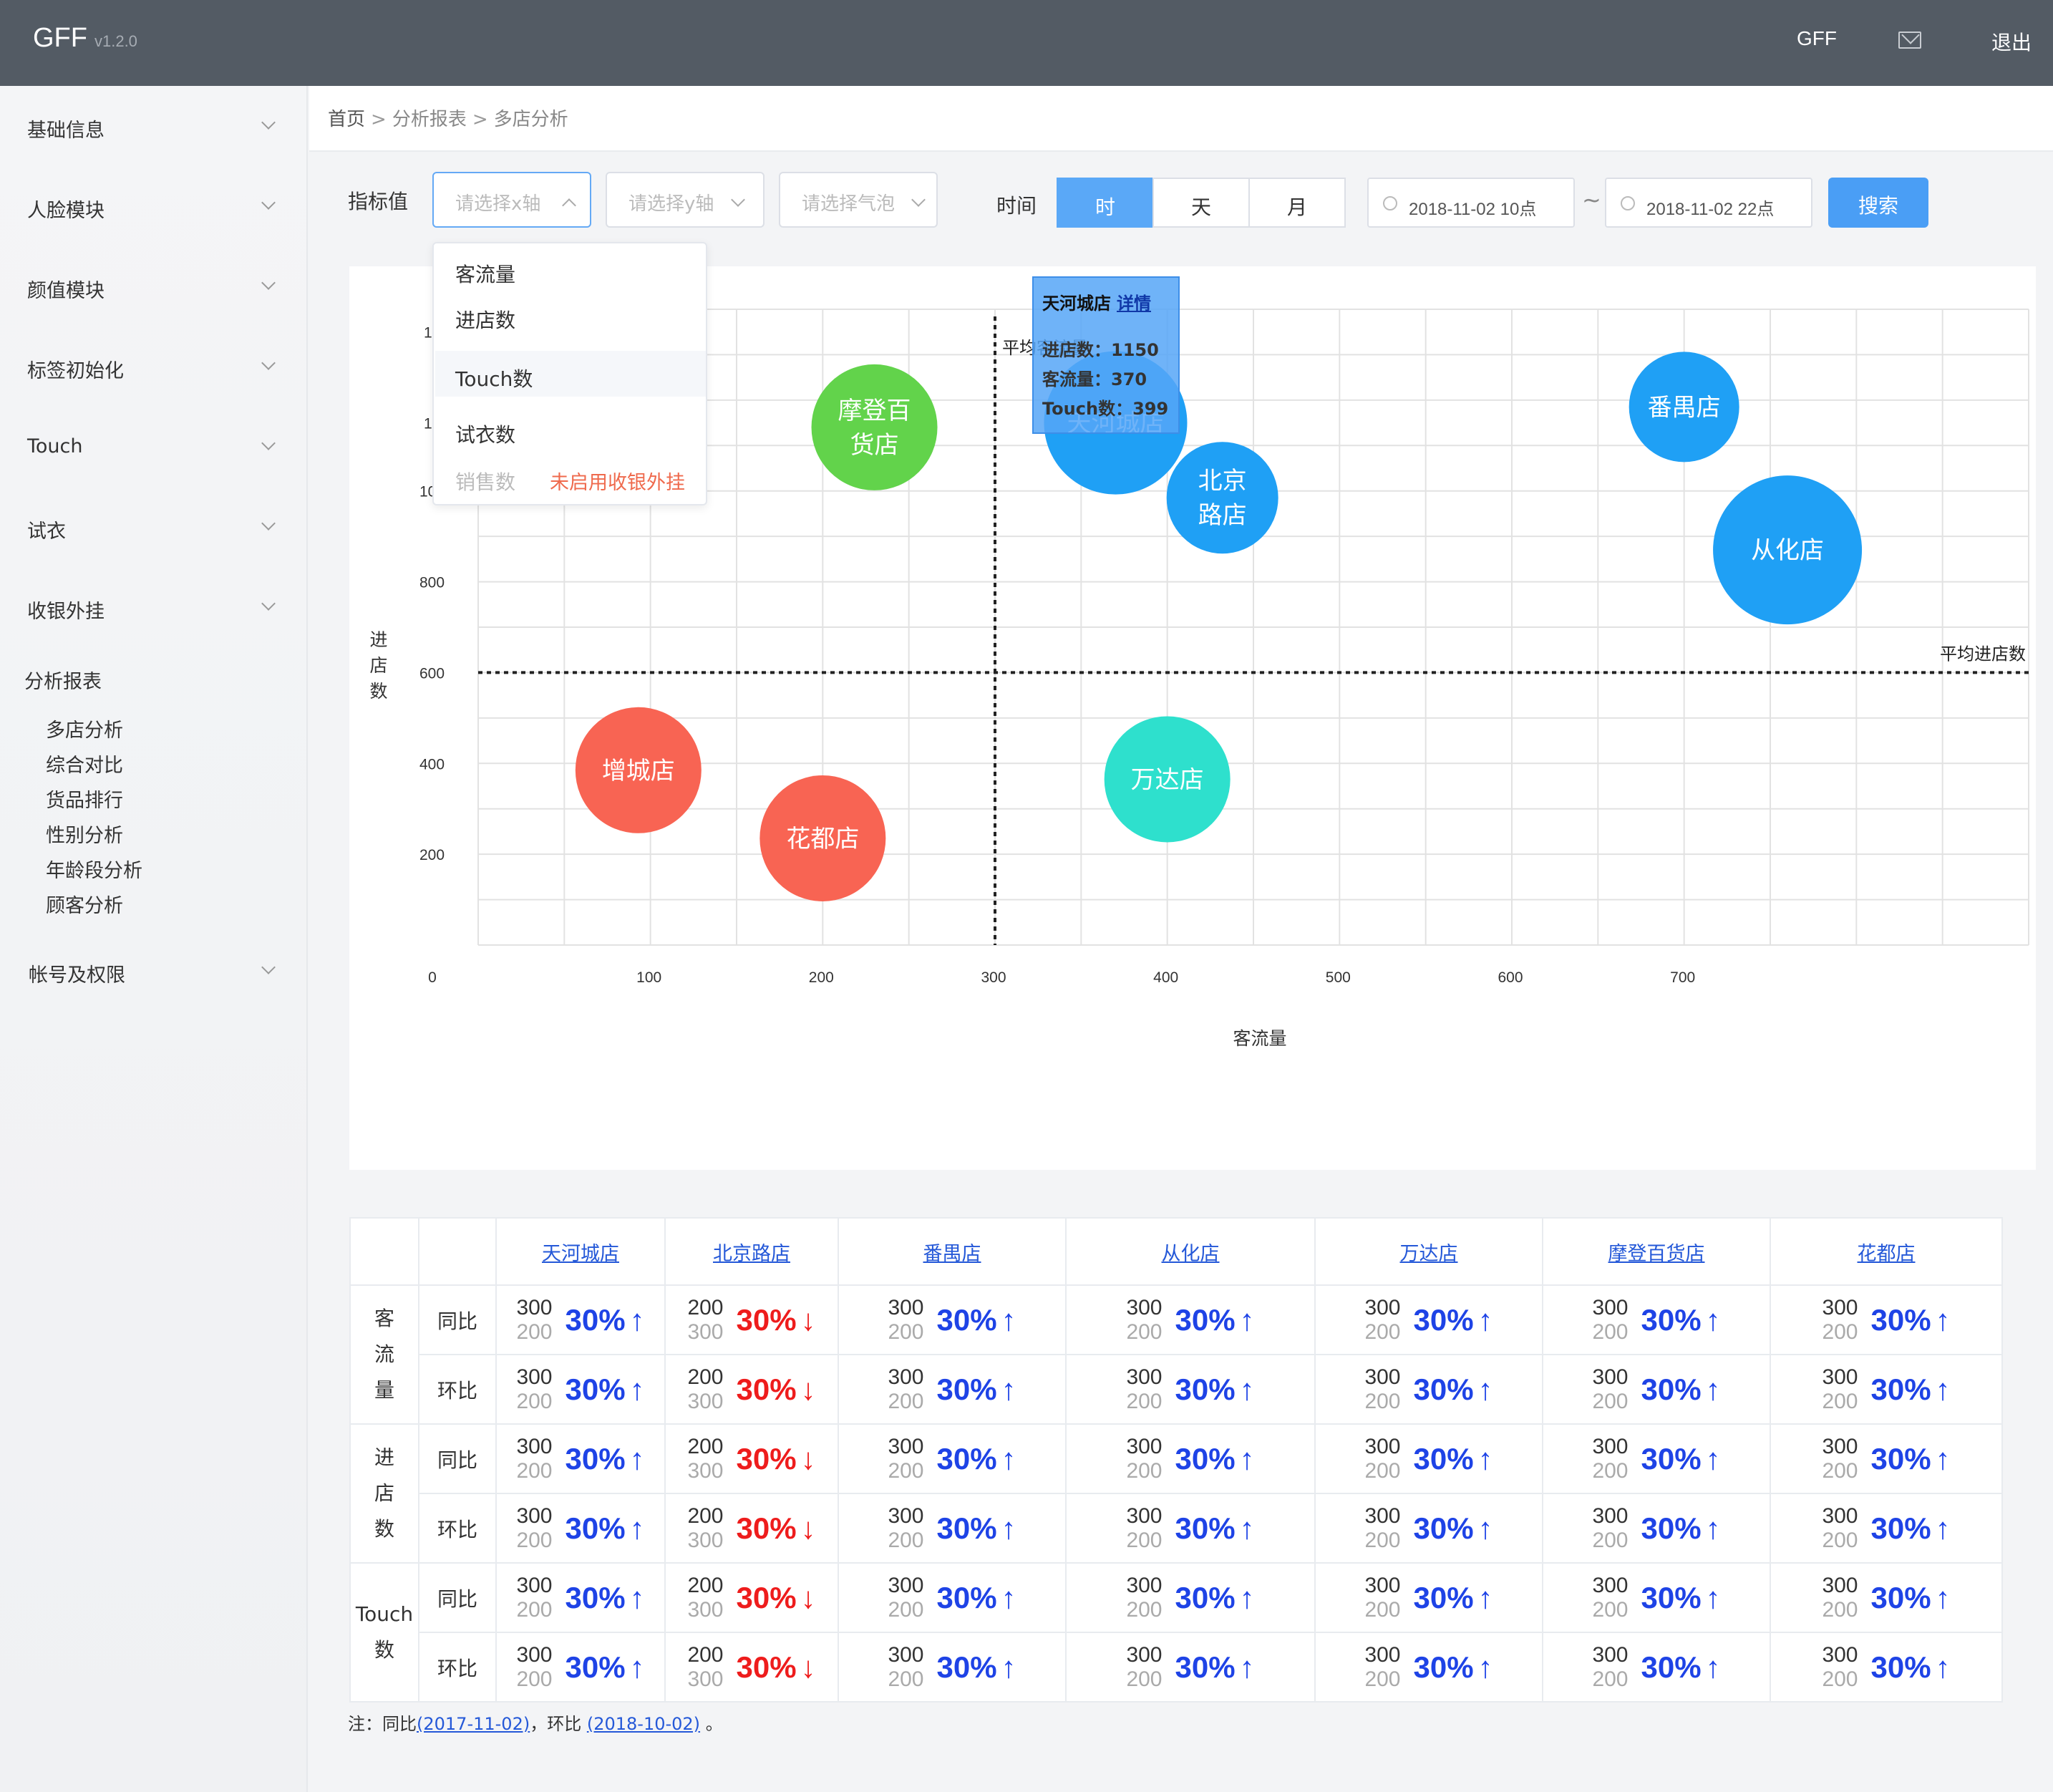 This screenshot has width=2053, height=1792. I want to click on store-link: 天河城店, so click(580, 1254).